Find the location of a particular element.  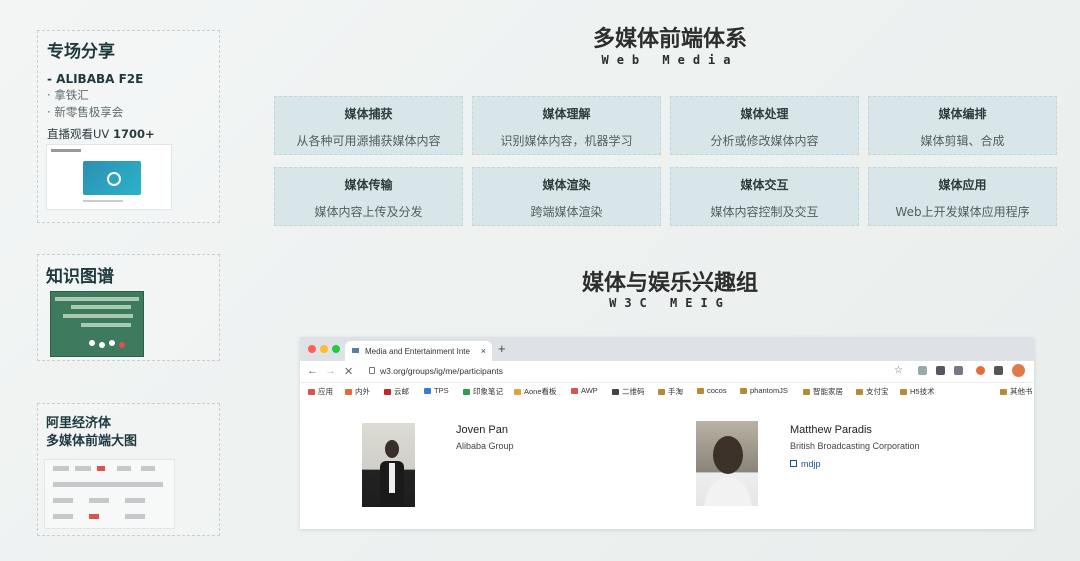

card-media-editing: 媒体编排 媒体剪辑、合成 is located at coordinates (962, 125).